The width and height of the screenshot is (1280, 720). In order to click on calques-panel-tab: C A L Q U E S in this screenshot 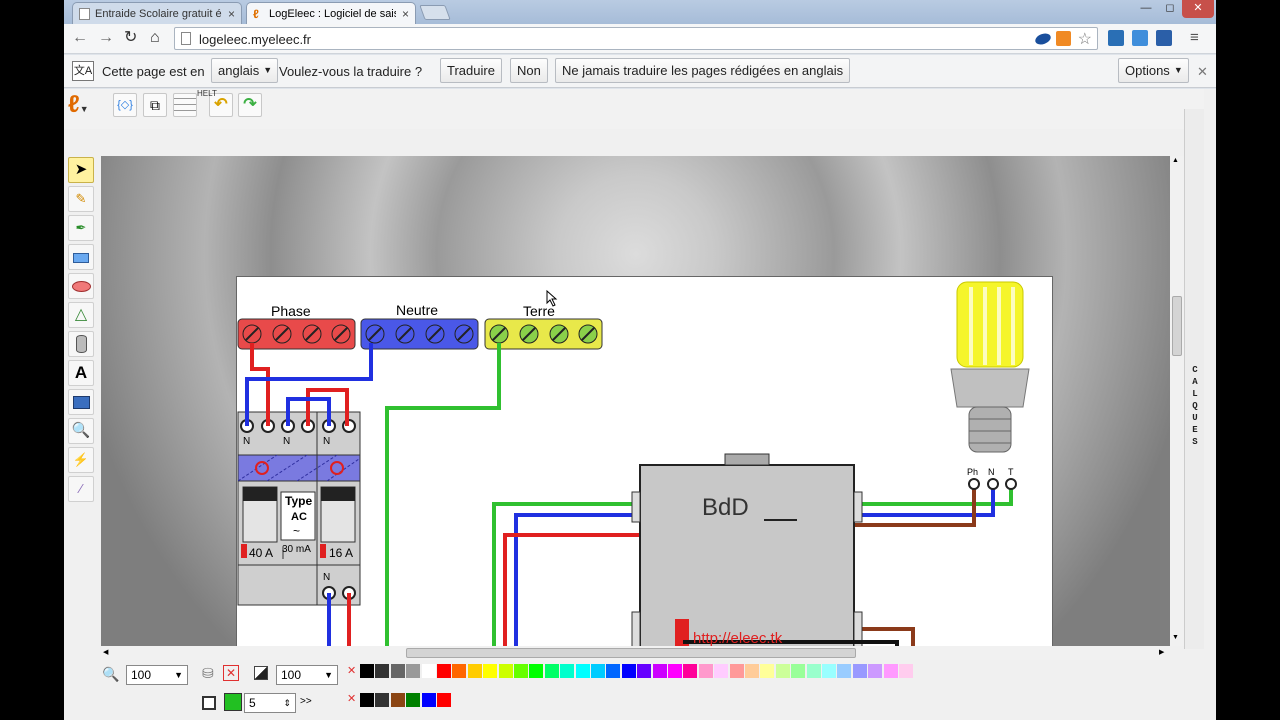, I will do `click(1194, 379)`.